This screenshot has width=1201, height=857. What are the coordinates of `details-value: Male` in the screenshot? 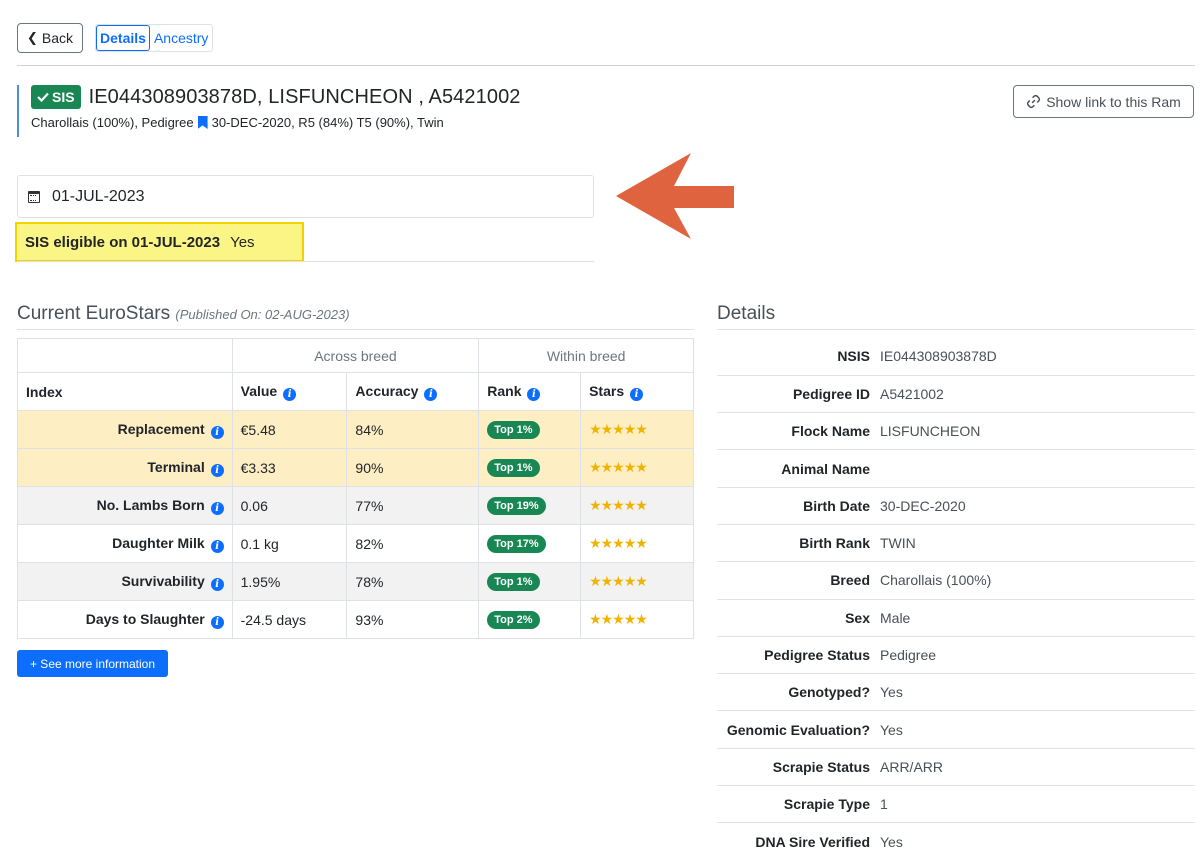 It's located at (1035, 618).